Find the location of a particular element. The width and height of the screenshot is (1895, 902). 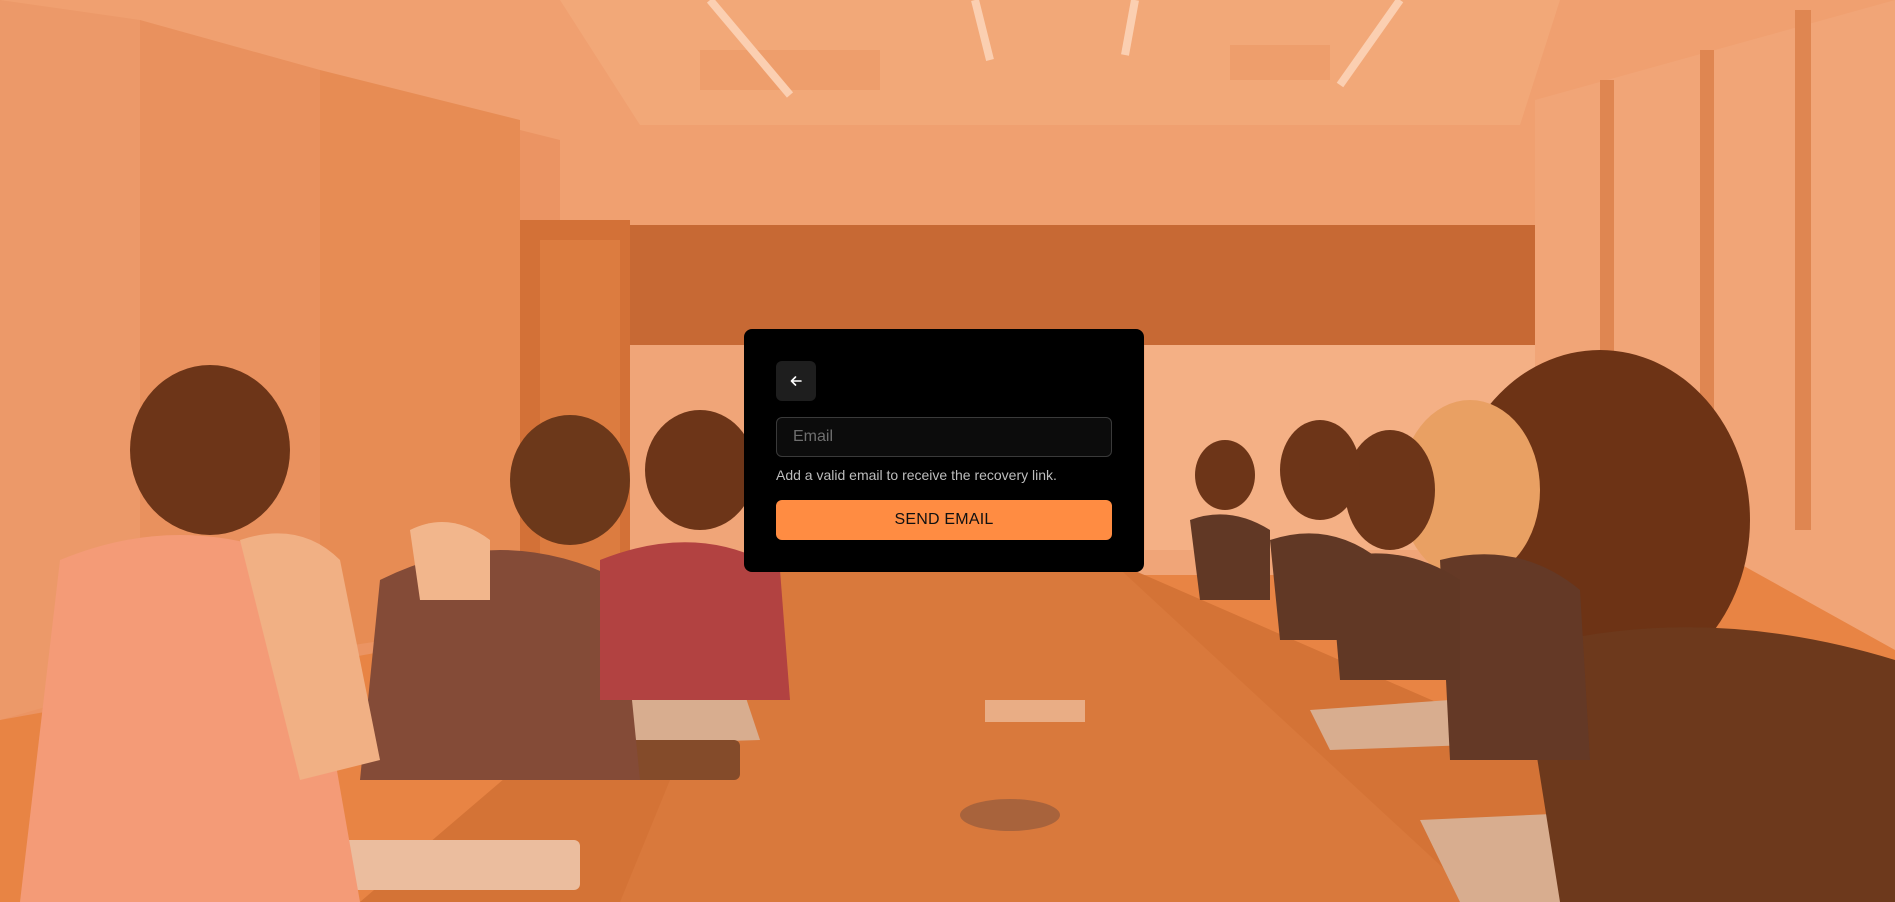

send-email-button: SEND EMAIL is located at coordinates (944, 520).